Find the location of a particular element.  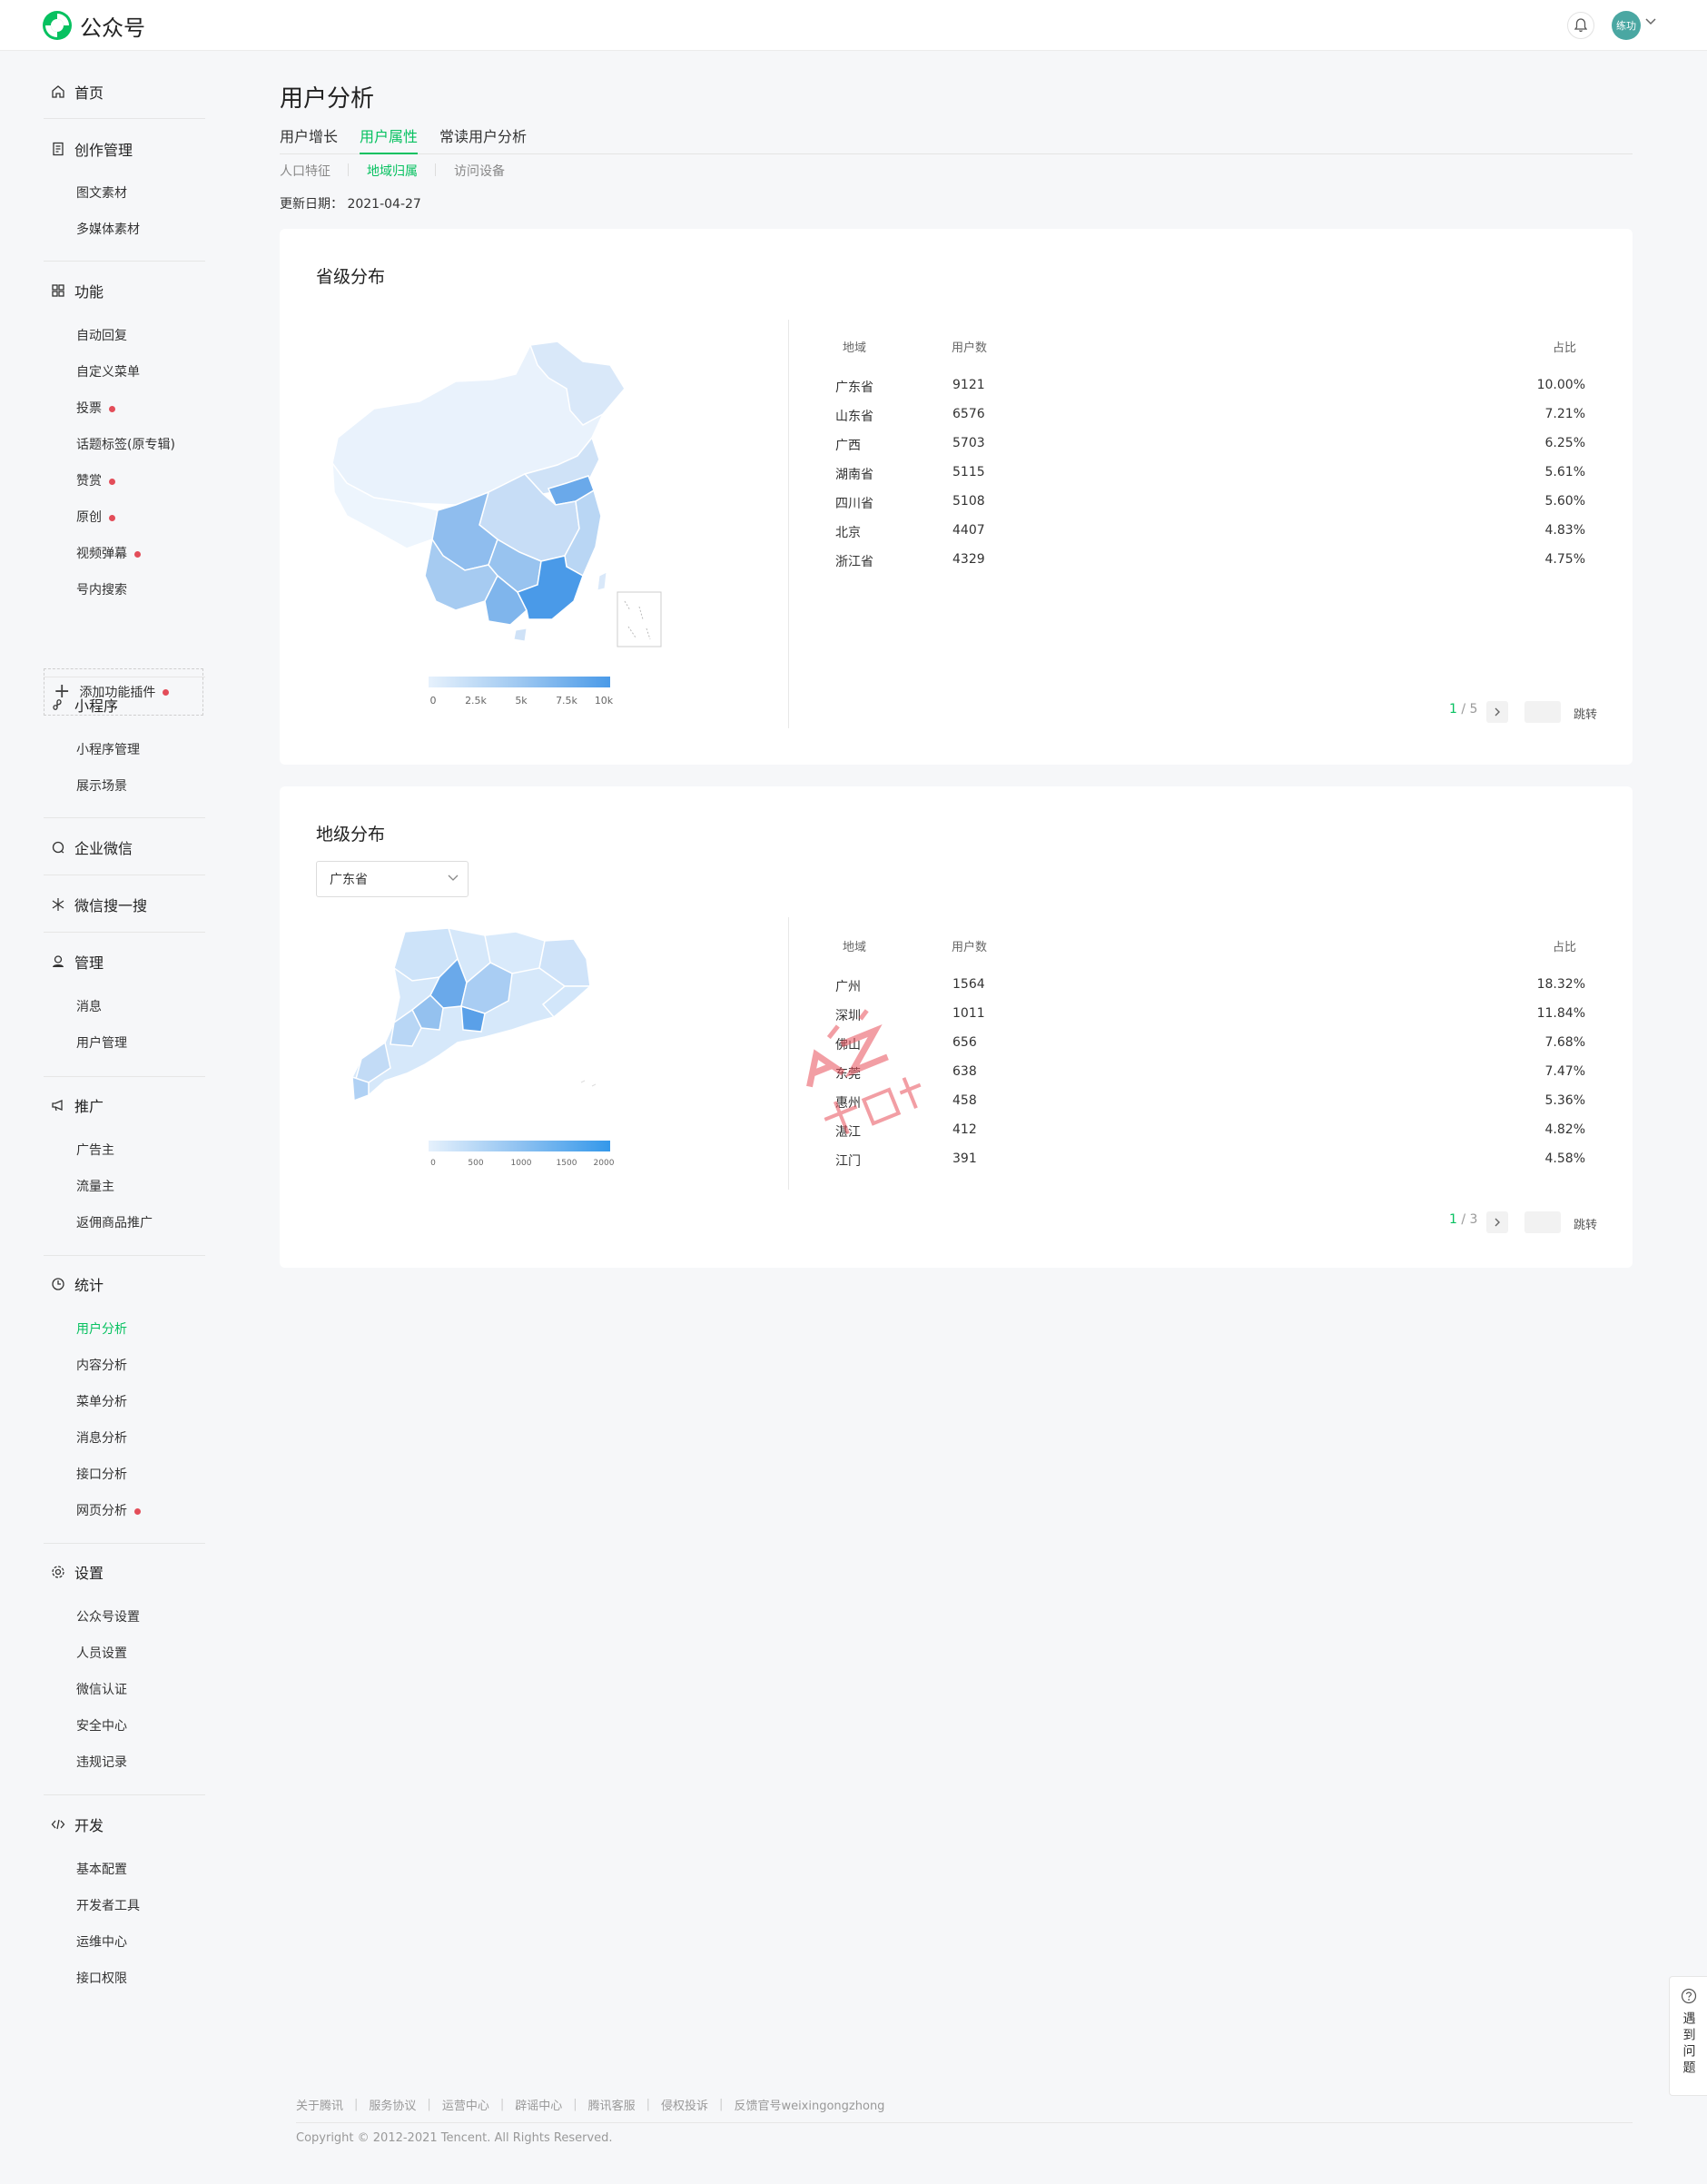

sidebar-item-commission-goods: 返佣商品推广 is located at coordinates (114, 1223).